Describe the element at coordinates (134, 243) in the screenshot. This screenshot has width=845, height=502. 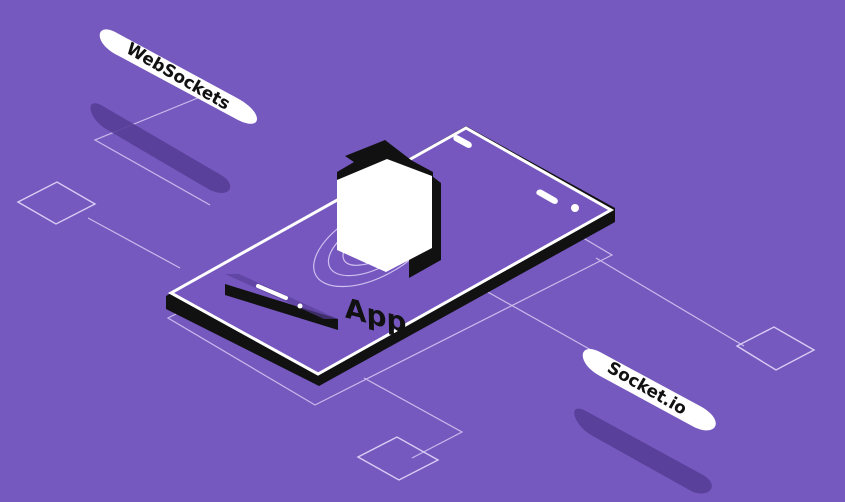
I see `left-node-connector` at that location.